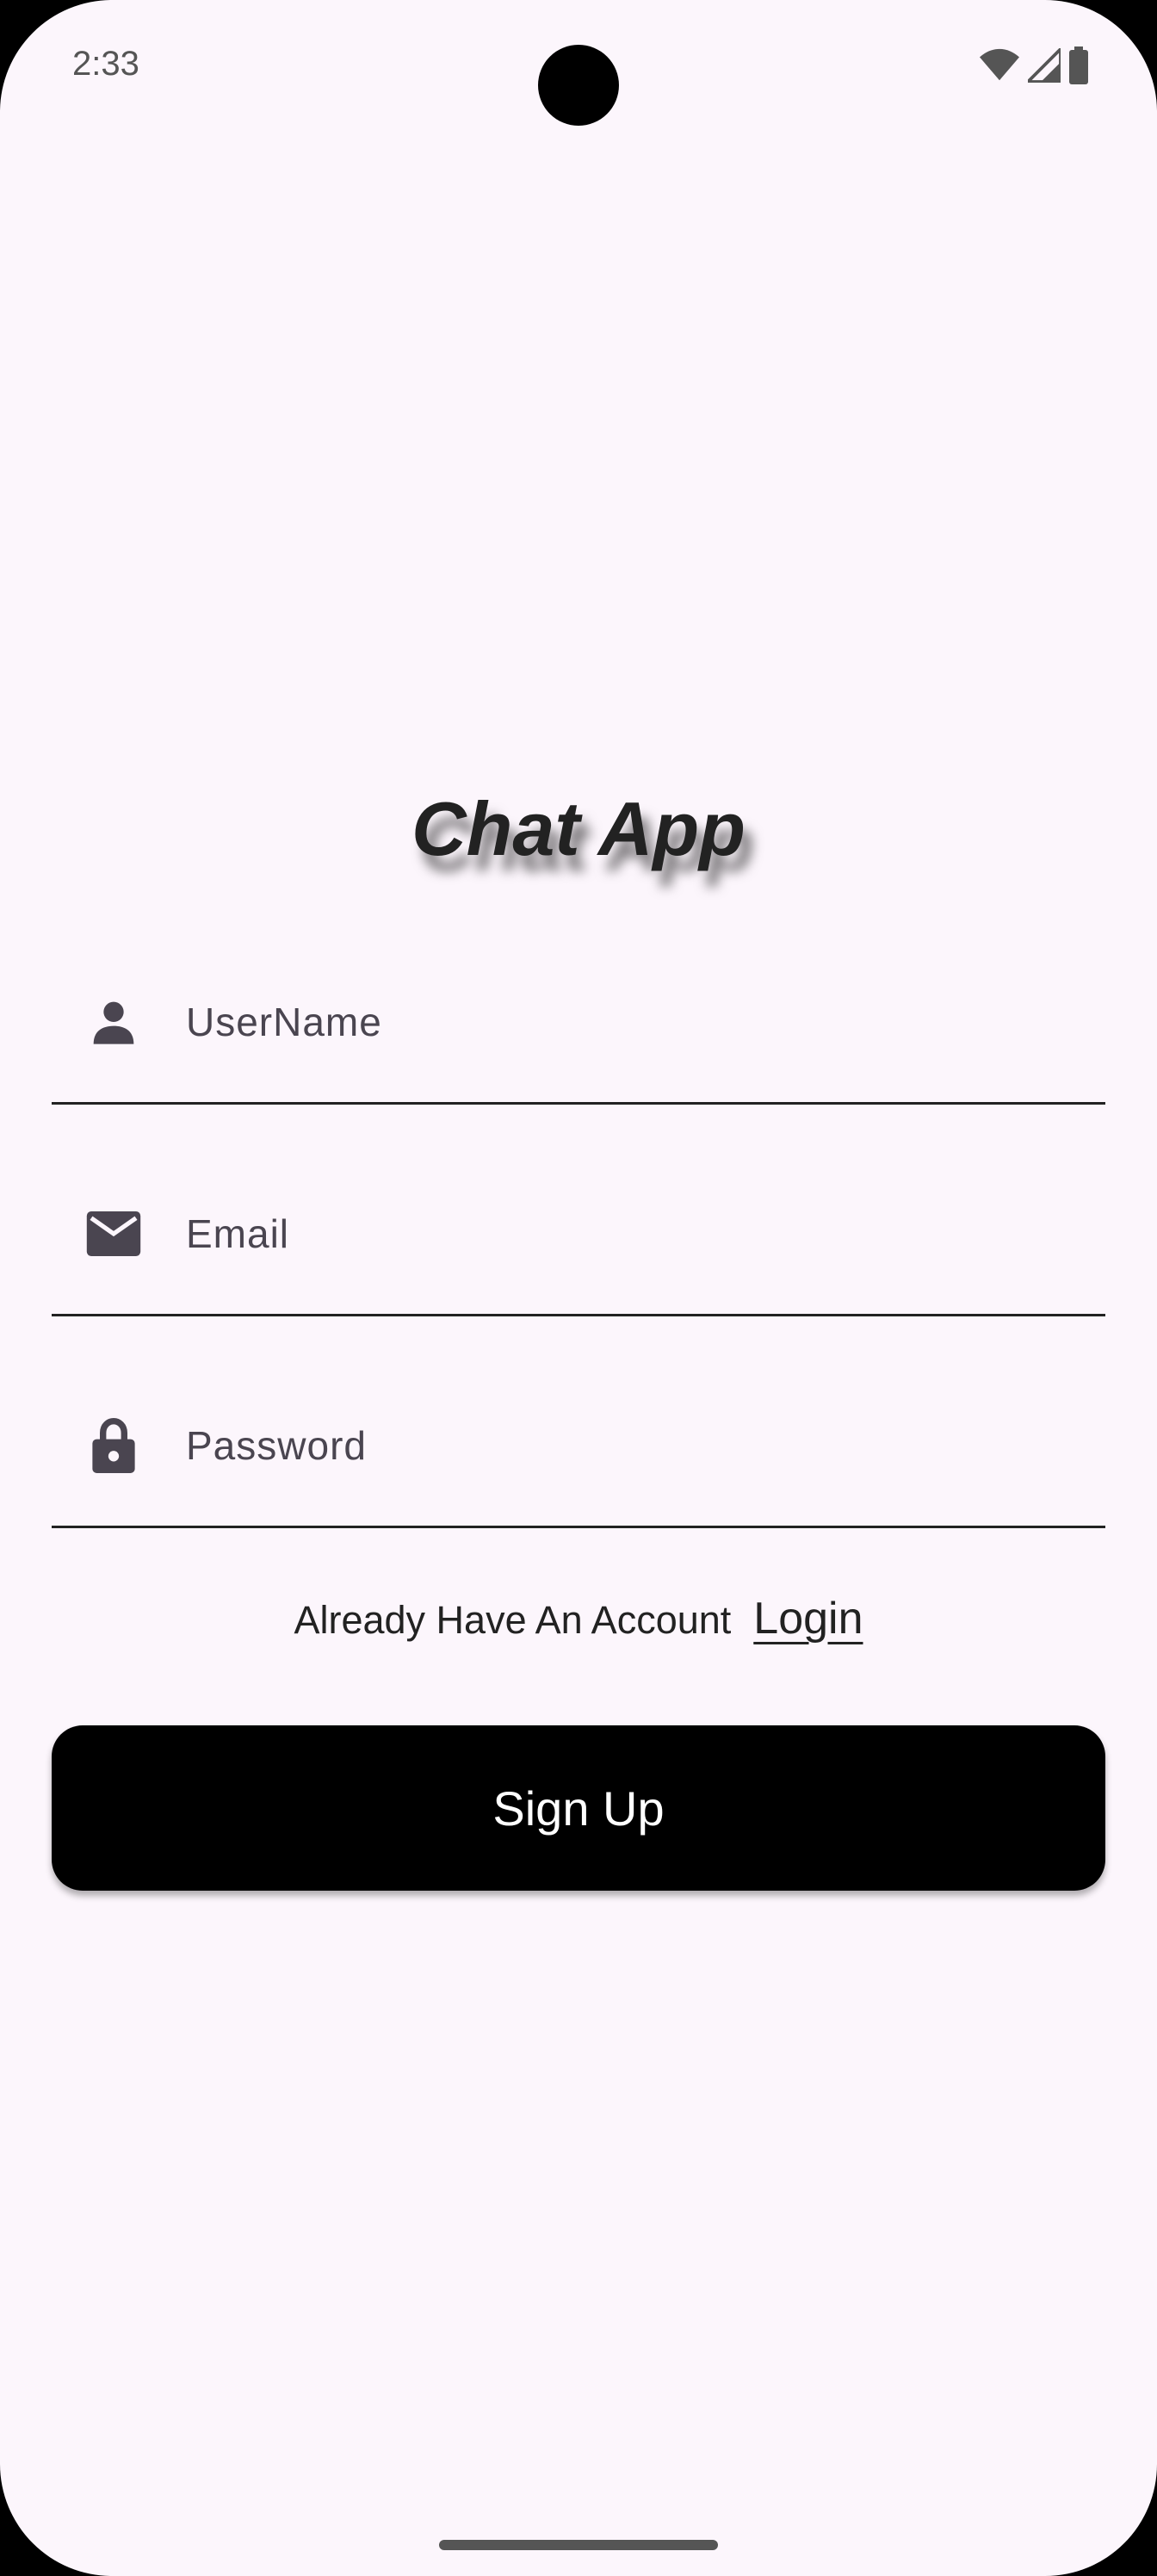  I want to click on person-icon, so click(114, 1022).